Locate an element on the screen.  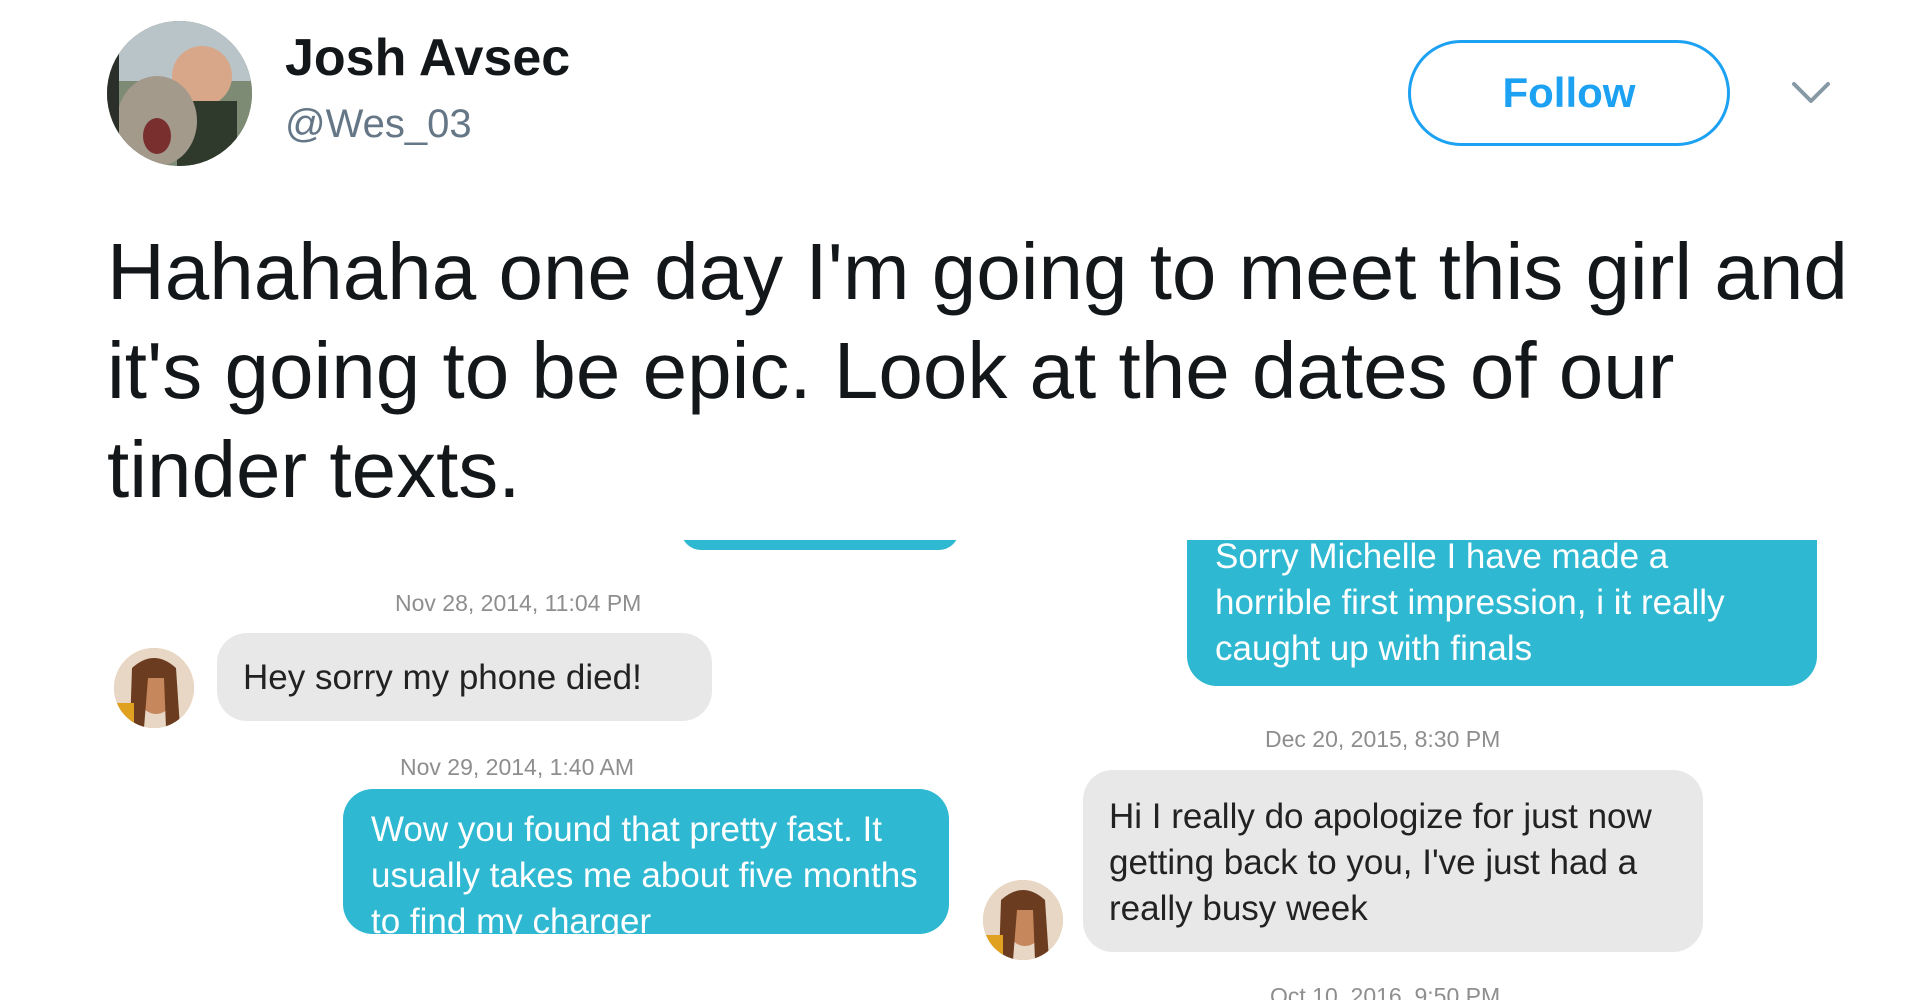
message-timestamp: Oct 10, 2016, 9:50 PM is located at coordinates (1385, 991).